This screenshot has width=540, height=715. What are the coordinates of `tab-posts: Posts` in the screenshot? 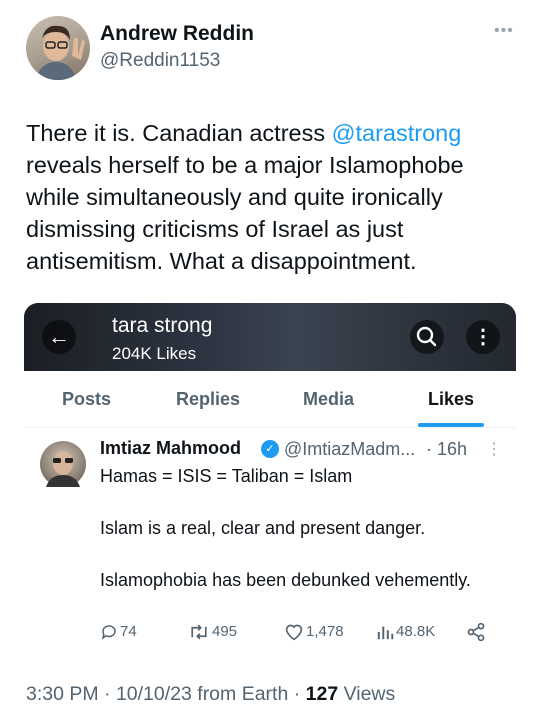 It's located at (86, 399).